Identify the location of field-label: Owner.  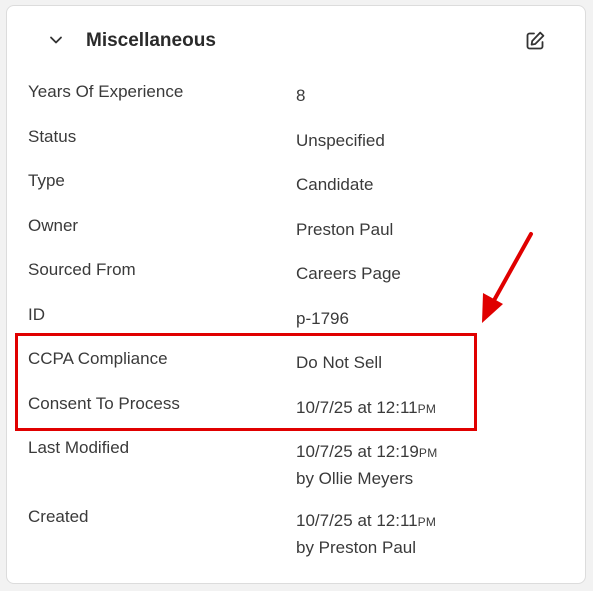
(53, 225).